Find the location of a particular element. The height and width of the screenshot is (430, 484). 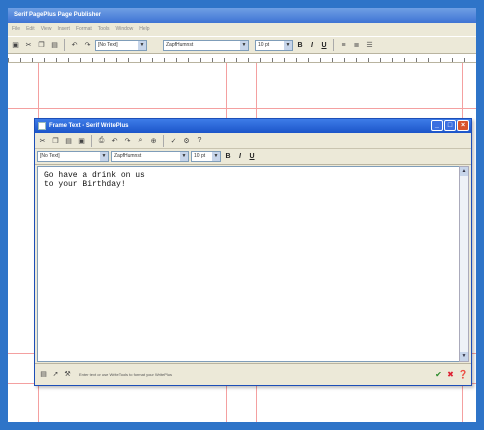

scroll-up-icon: ▲ is located at coordinates (464, 171).